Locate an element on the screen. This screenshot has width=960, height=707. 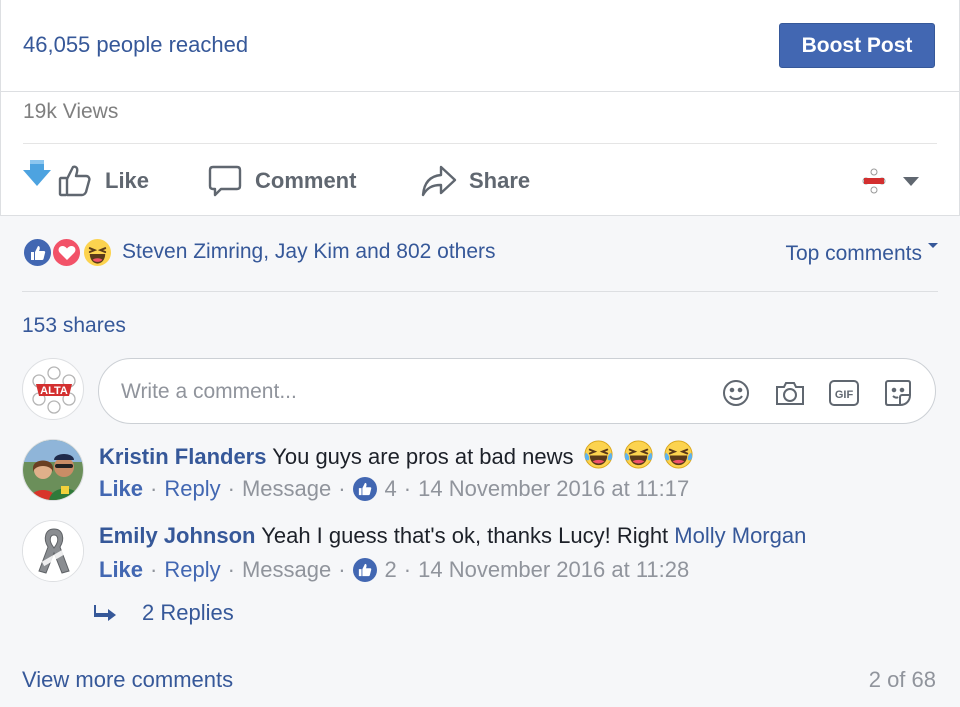
like-label: Like is located at coordinates (127, 180).